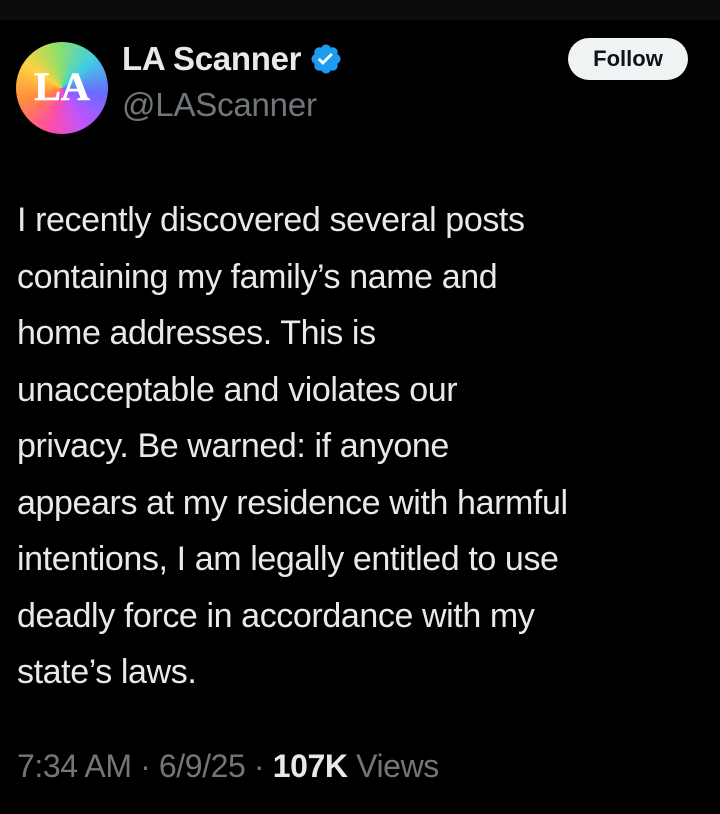 Image resolution: width=720 pixels, height=814 pixels. What do you see at coordinates (628, 59) in the screenshot?
I see `follow-button: Follow` at bounding box center [628, 59].